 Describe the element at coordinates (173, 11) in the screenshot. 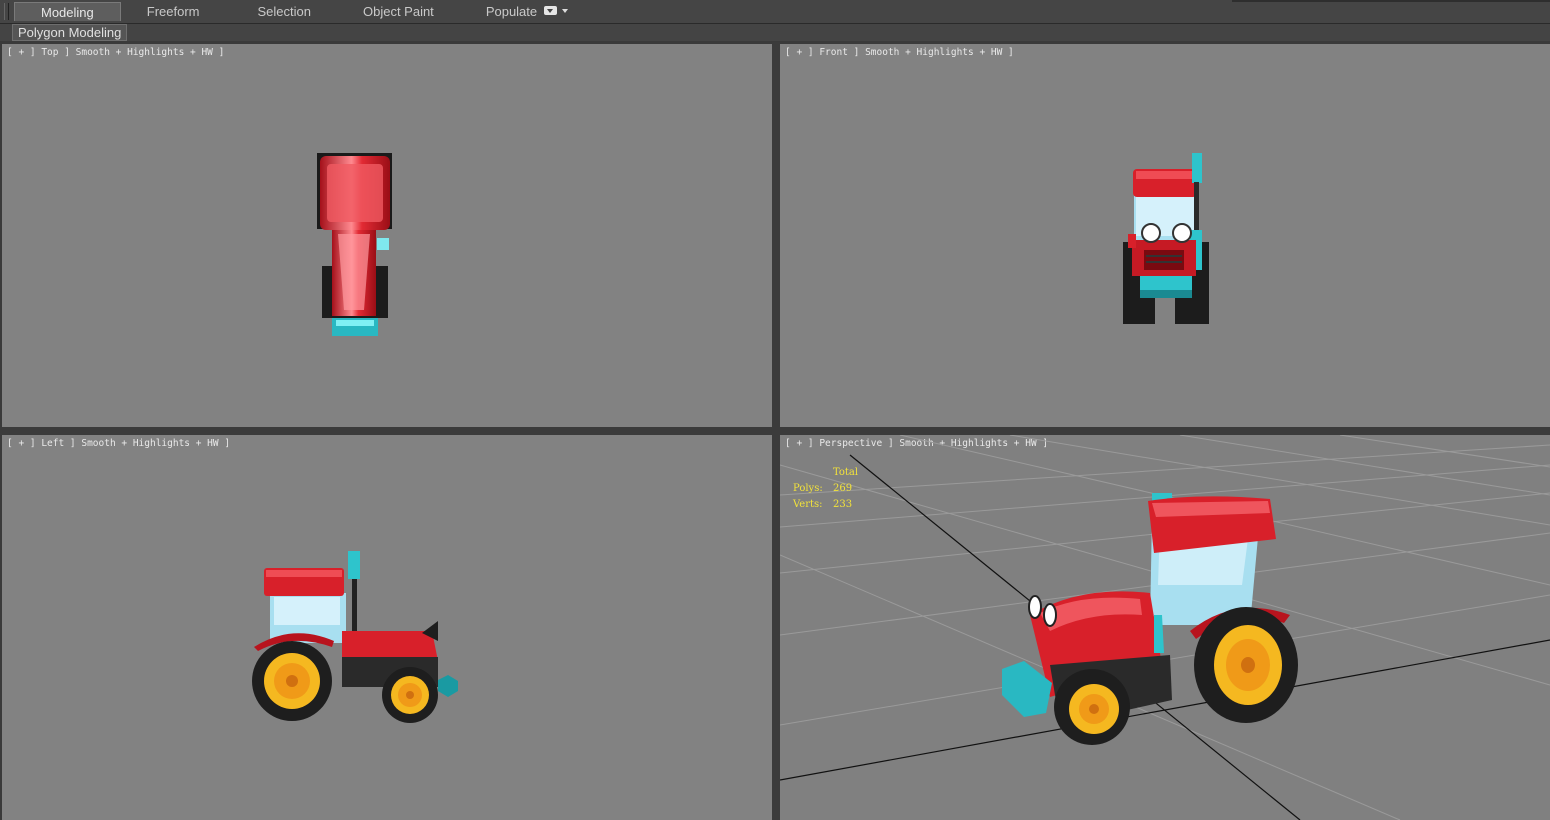

I see `tab-freeform: Freeform` at that location.